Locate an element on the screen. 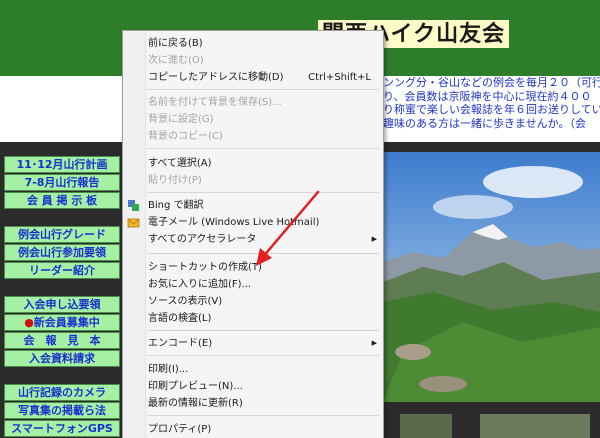 The height and width of the screenshot is (438, 600). menu-item-email-hotmail: 電子メール (Windows Live Hotmail) is located at coordinates (253, 222).